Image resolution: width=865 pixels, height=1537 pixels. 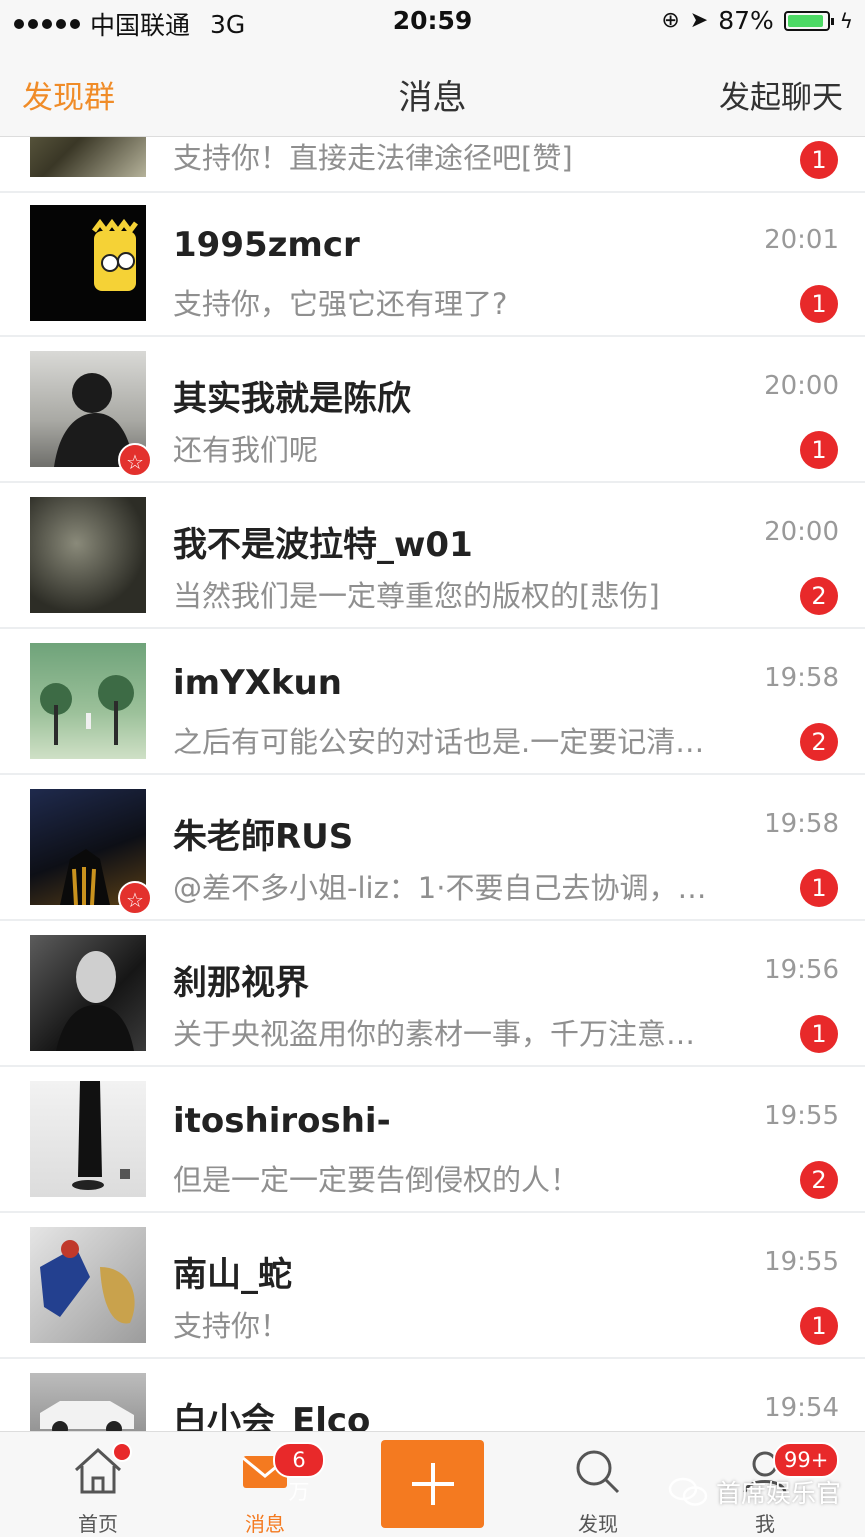 I want to click on message-preview: 支持你！直接走法律途径吧[赞], so click(x=373, y=158).